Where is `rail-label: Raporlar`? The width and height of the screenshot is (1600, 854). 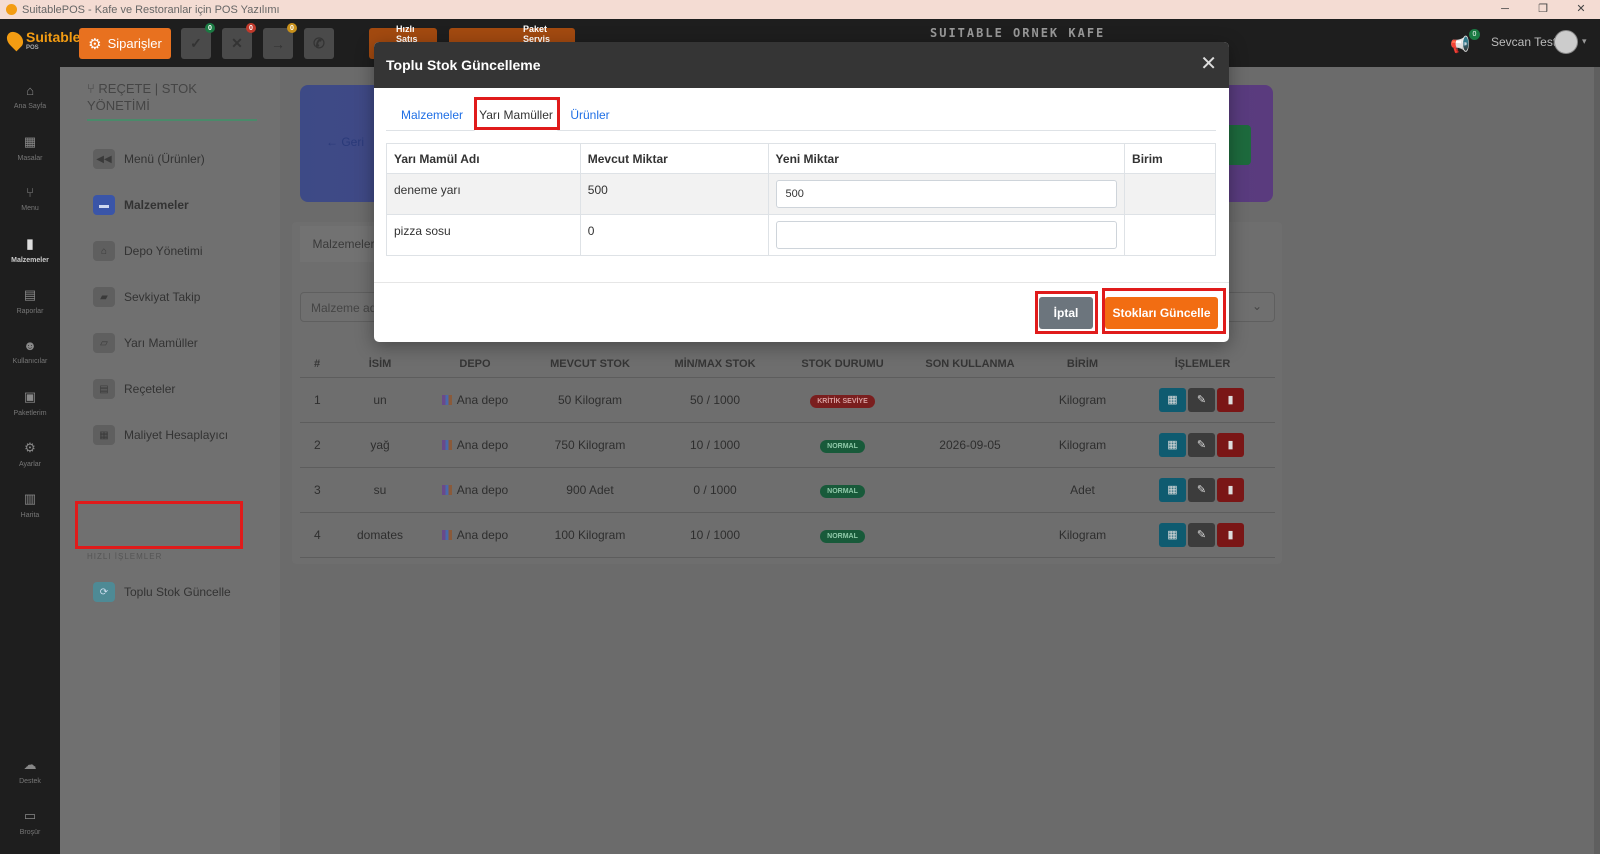
rail-label: Raporlar is located at coordinates (30, 311).